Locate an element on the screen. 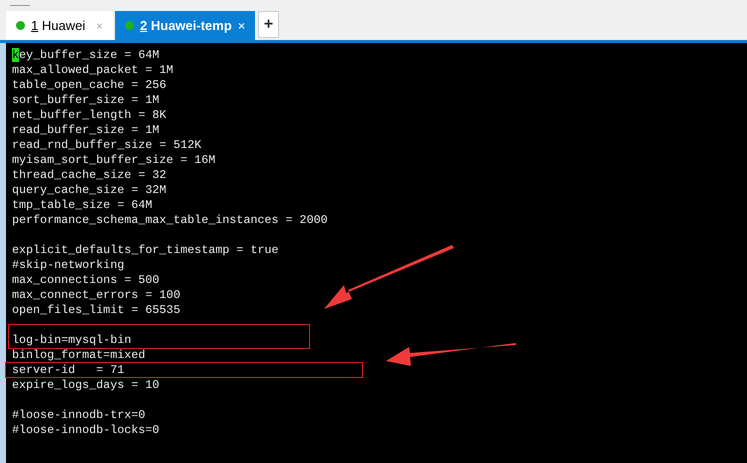  terminal-line: #loose-innodb-locks=0 is located at coordinates (86, 430).